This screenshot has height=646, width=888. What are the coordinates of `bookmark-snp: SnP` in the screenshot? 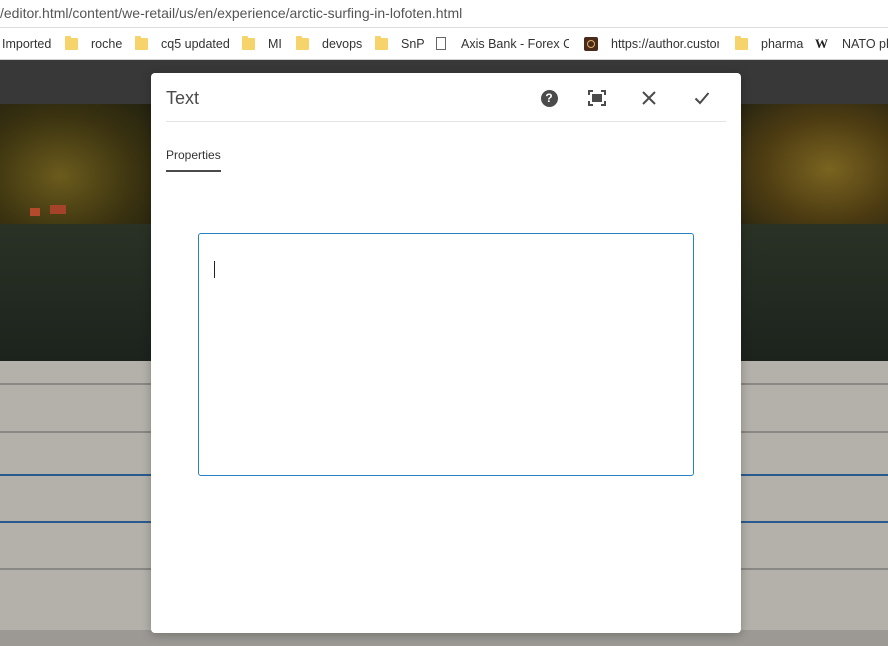 It's located at (413, 44).